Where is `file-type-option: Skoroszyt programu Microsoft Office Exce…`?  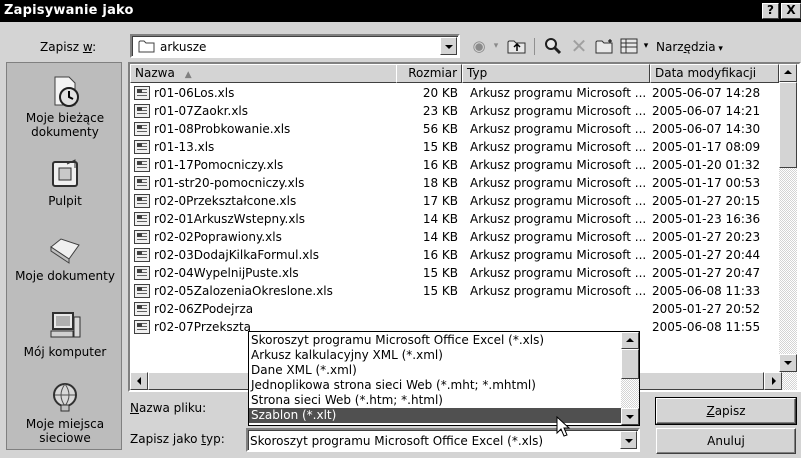 file-type-option: Skoroszyt programu Microsoft Office Exce… is located at coordinates (435, 340).